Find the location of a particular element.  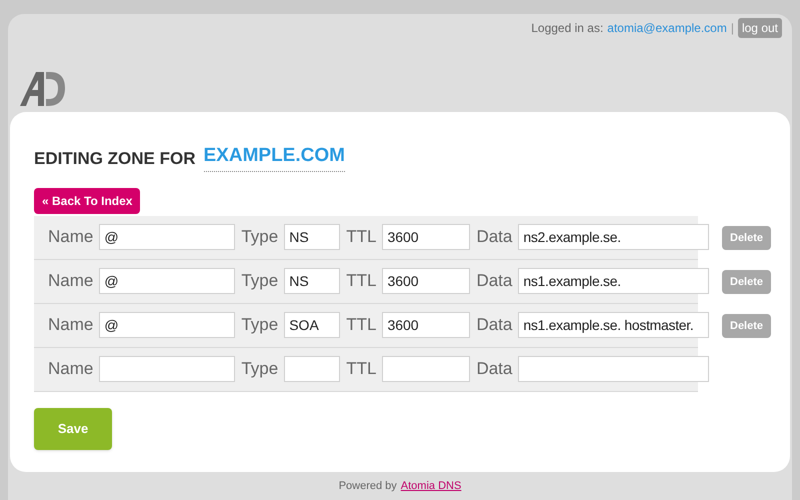

input-field: ns2.example.se. is located at coordinates (614, 237).